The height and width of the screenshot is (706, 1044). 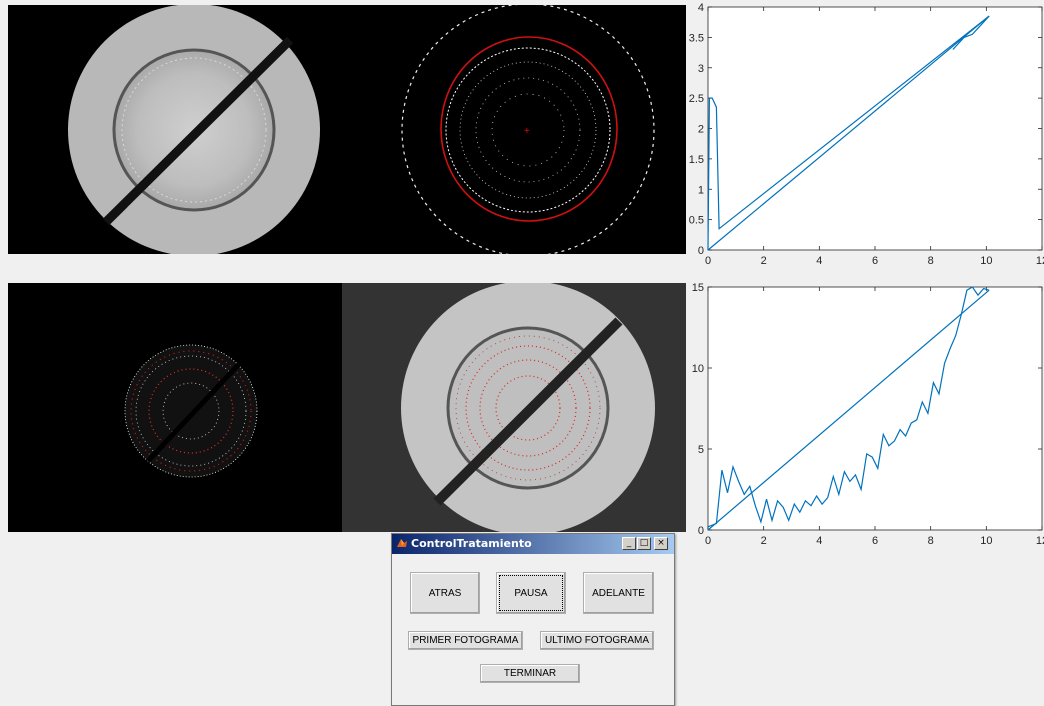 I want to click on y-tick-label: 4, so click(x=701, y=8).